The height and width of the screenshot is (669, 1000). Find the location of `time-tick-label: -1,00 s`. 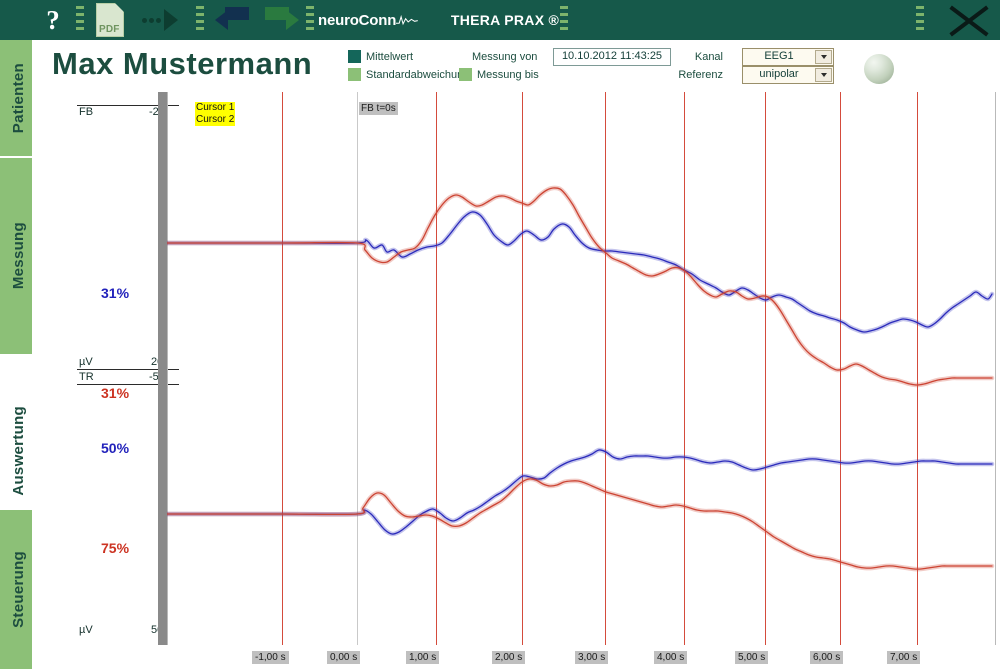

time-tick-label: -1,00 s is located at coordinates (270, 657).